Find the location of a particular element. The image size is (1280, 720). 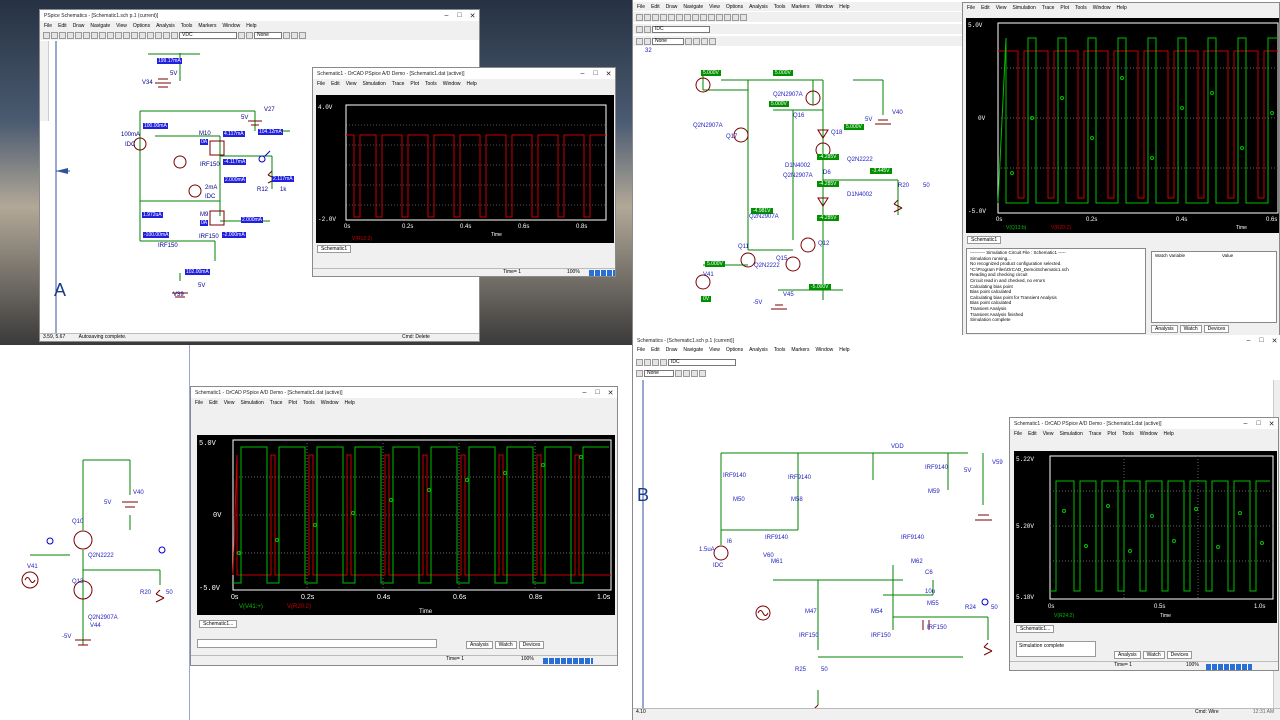

menu-analysis: Analysis is located at coordinates (758, 350).